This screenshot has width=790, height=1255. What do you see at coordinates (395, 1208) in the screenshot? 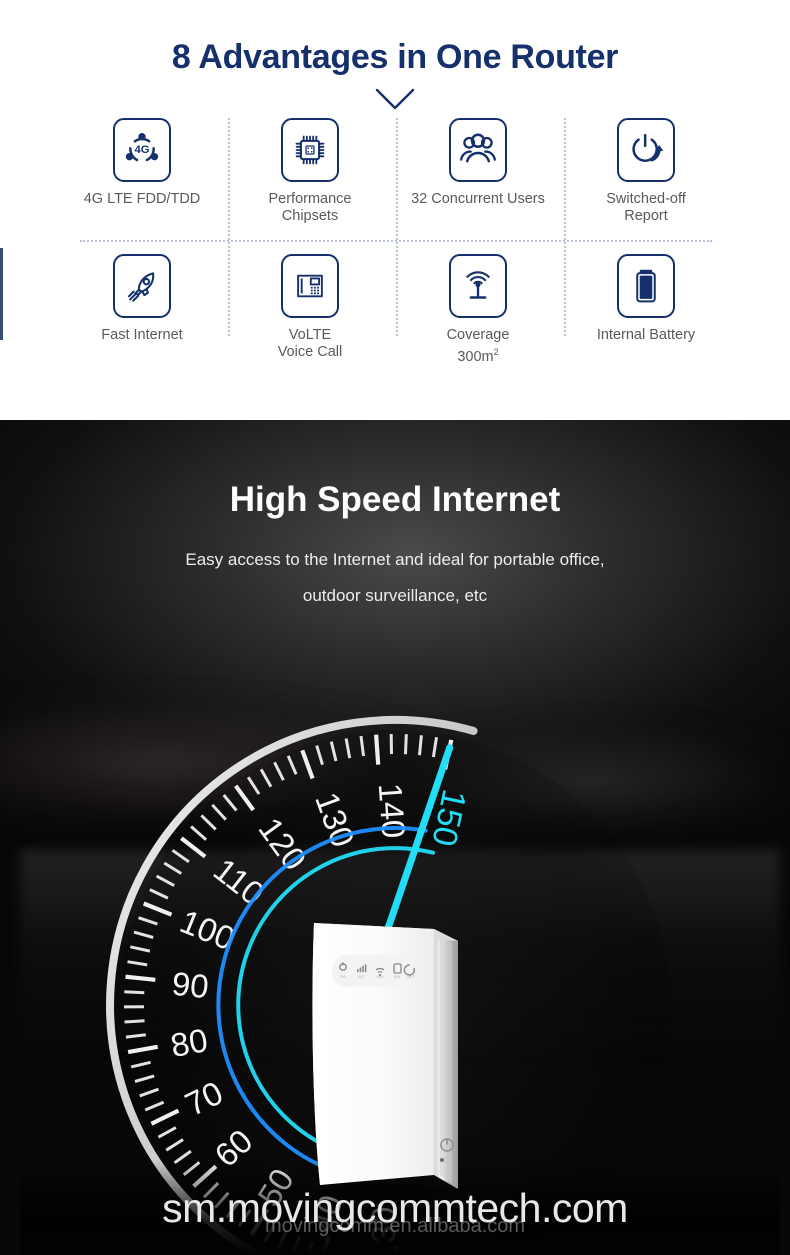
I see `watermark-primary: sm.movingcommtech.com` at bounding box center [395, 1208].